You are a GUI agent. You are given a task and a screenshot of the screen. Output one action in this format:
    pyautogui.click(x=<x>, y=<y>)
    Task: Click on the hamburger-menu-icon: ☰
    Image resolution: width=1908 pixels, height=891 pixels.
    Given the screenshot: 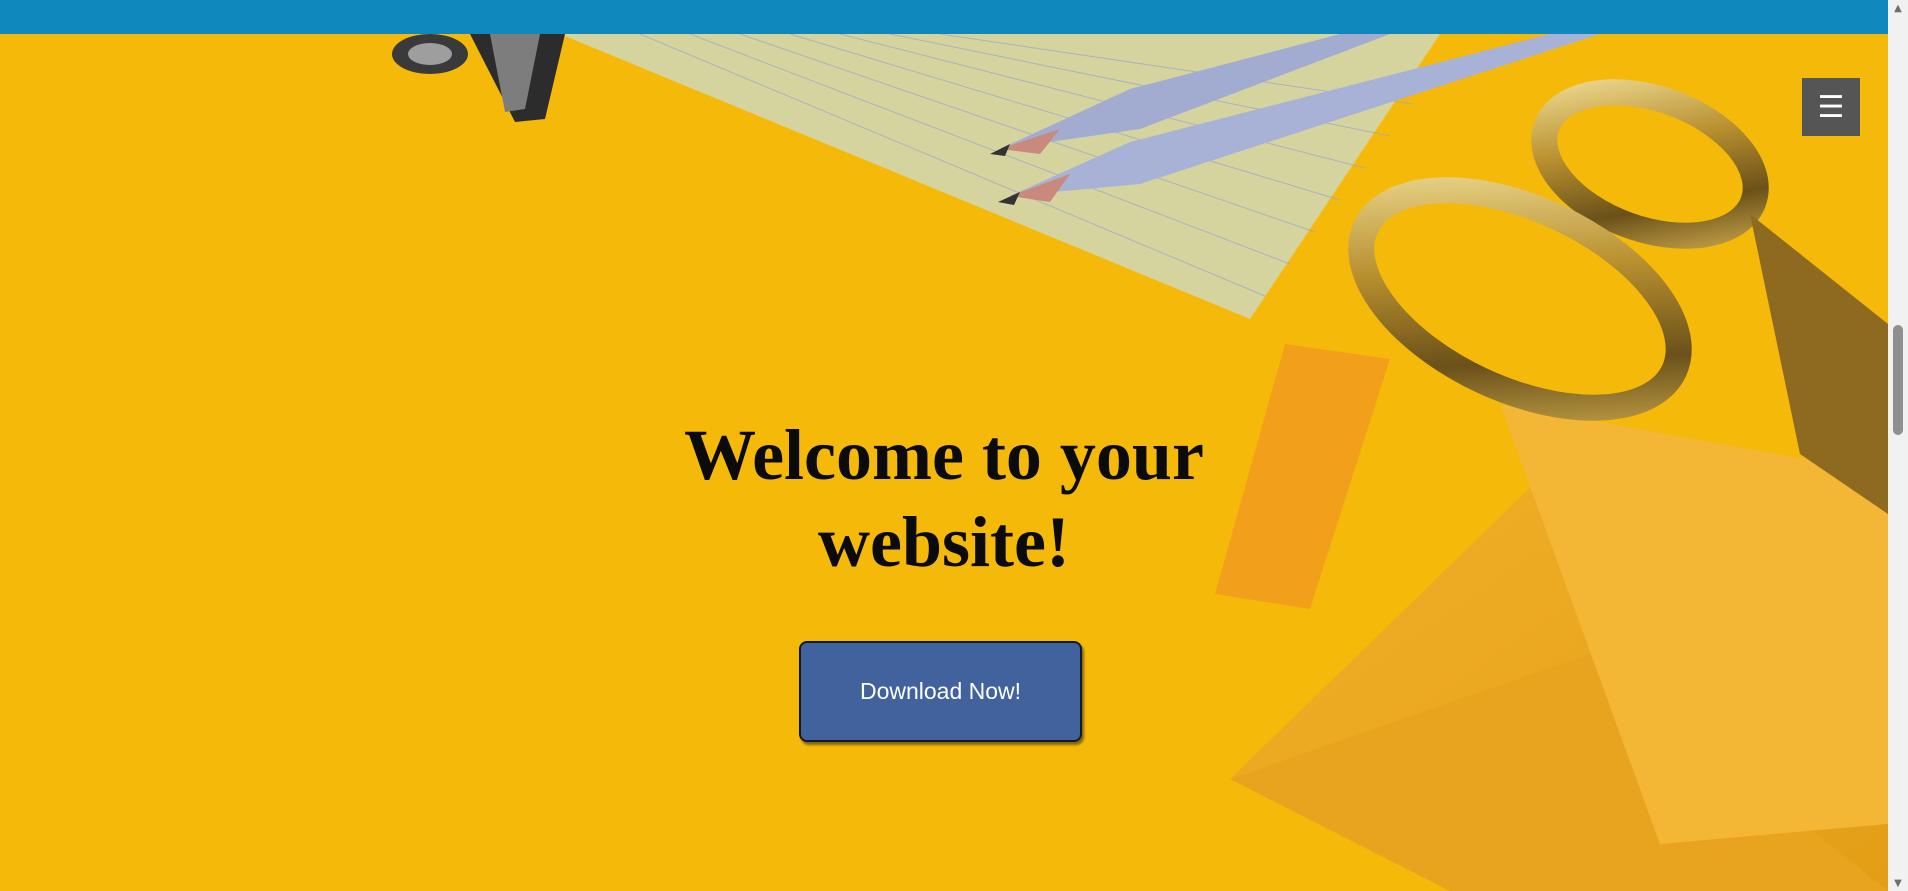 What is the action you would take?
    pyautogui.click(x=1831, y=107)
    